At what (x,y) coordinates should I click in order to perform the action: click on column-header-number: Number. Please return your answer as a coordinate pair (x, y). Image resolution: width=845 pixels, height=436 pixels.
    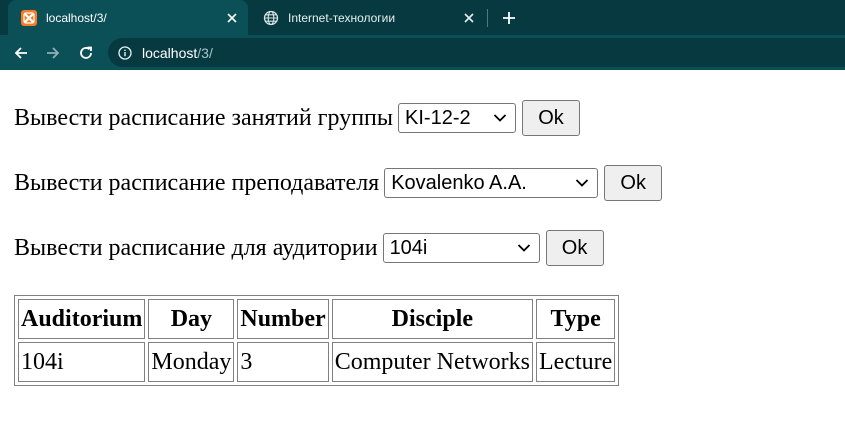
    Looking at the image, I should click on (283, 319).